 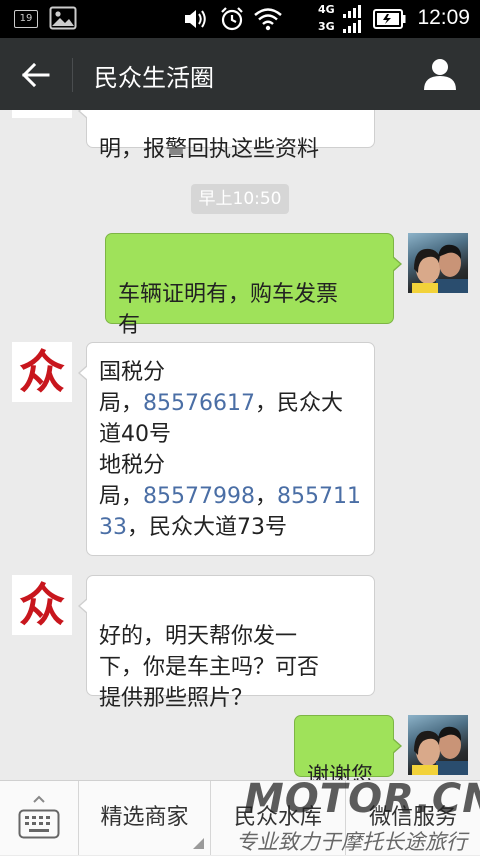 I want to click on keyboard-icon, so click(x=39, y=824).